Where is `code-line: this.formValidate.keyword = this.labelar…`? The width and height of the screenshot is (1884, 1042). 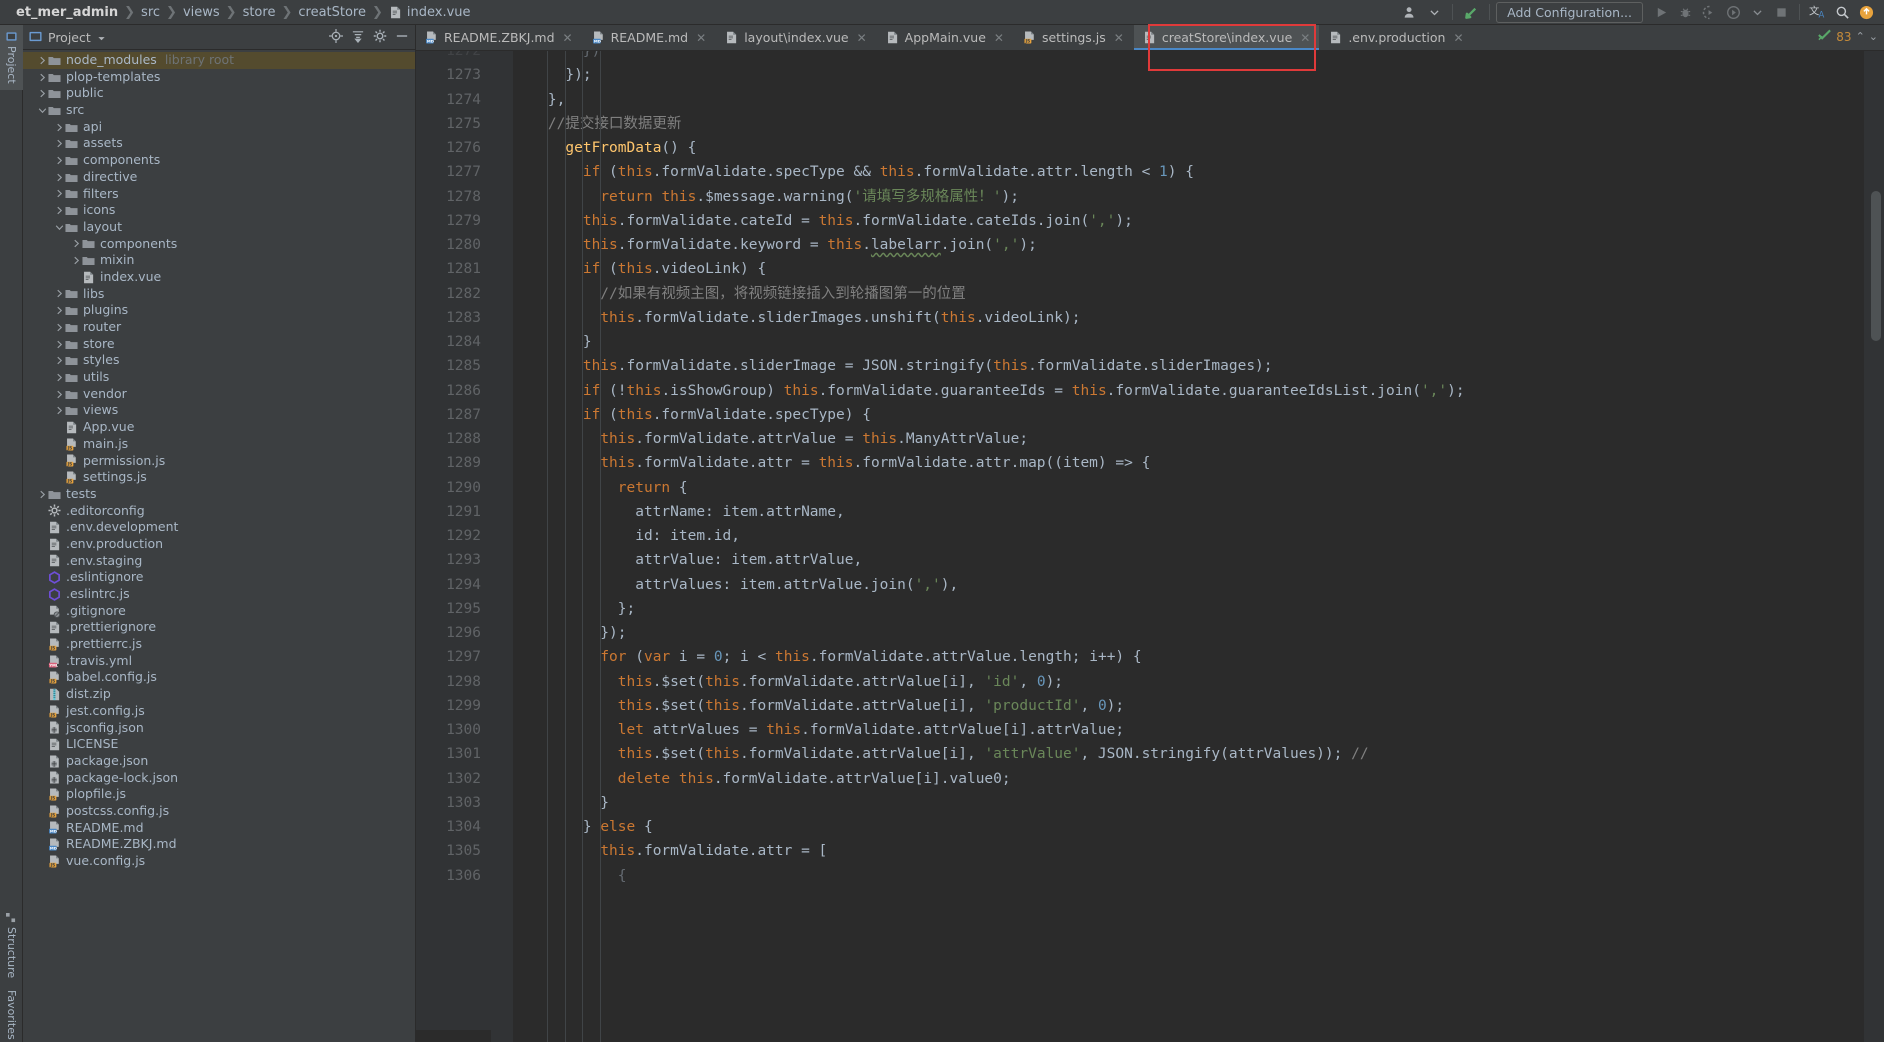
code-line: this.formValidate.keyword = this.labelar… is located at coordinates (1188, 245).